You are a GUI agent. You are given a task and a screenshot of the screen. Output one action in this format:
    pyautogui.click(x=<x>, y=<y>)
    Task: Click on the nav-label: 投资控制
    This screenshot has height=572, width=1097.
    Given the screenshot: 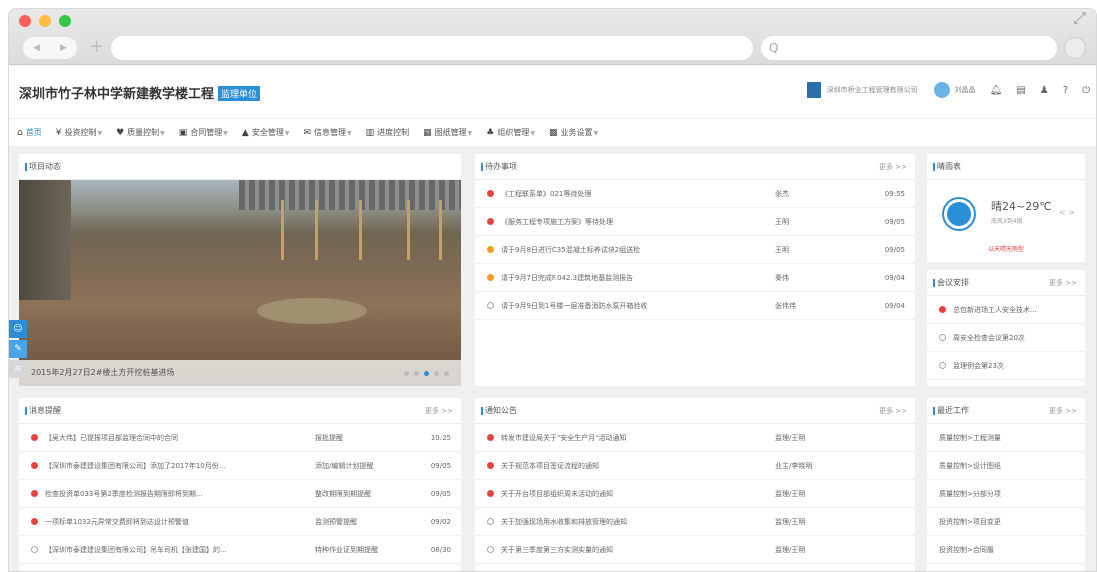 What is the action you would take?
    pyautogui.click(x=80, y=132)
    